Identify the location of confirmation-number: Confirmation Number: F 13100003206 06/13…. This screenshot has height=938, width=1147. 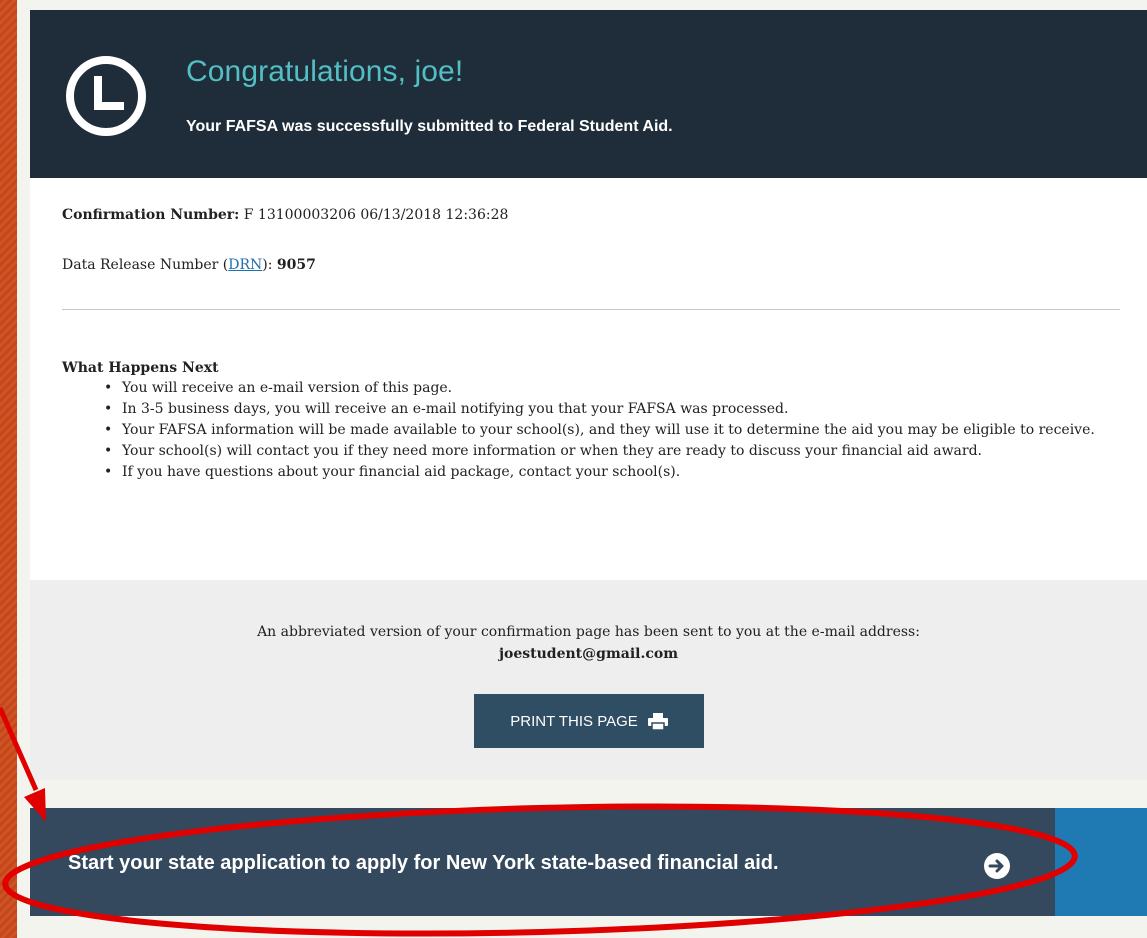
(285, 215).